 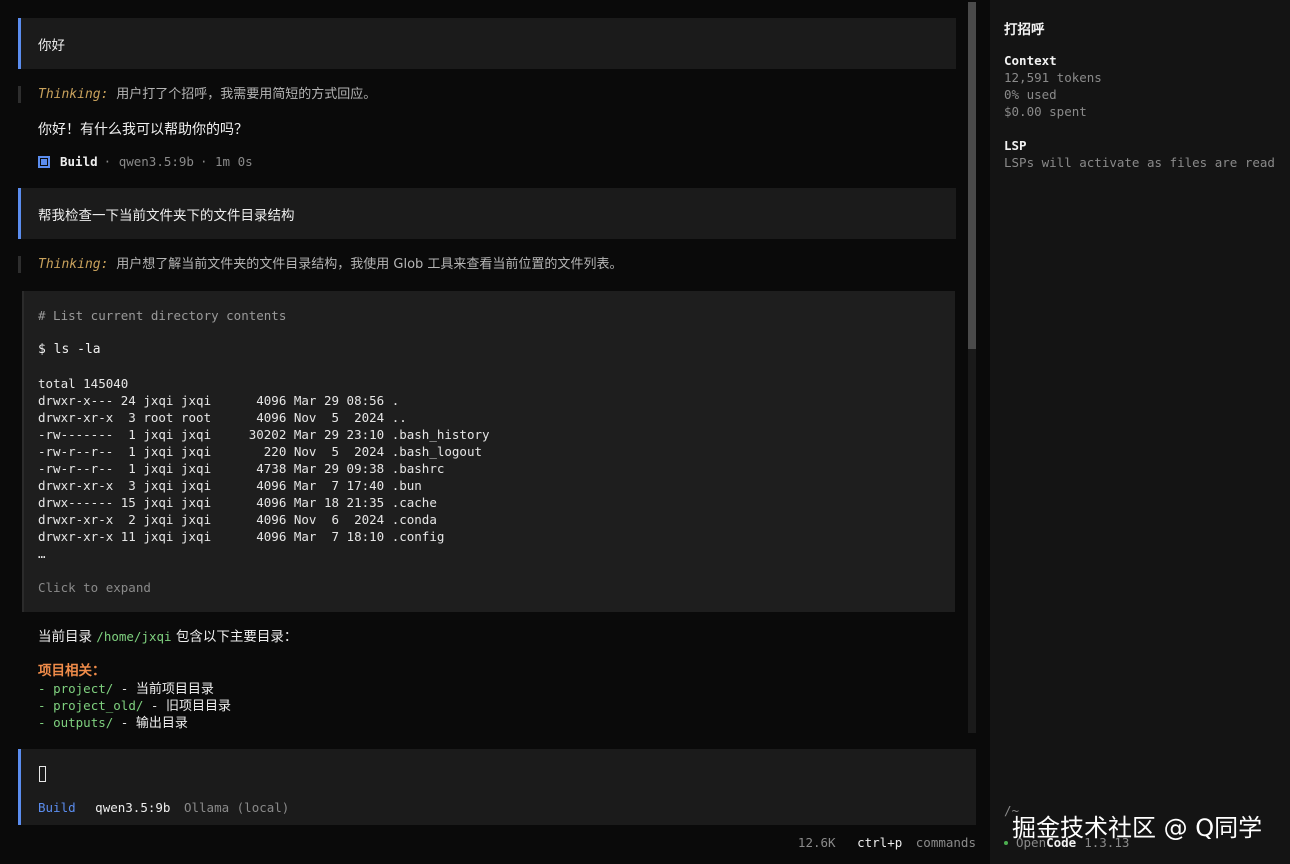 What do you see at coordinates (1139, 162) in the screenshot?
I see `lsp-message: LSPs will activate as files are read` at bounding box center [1139, 162].